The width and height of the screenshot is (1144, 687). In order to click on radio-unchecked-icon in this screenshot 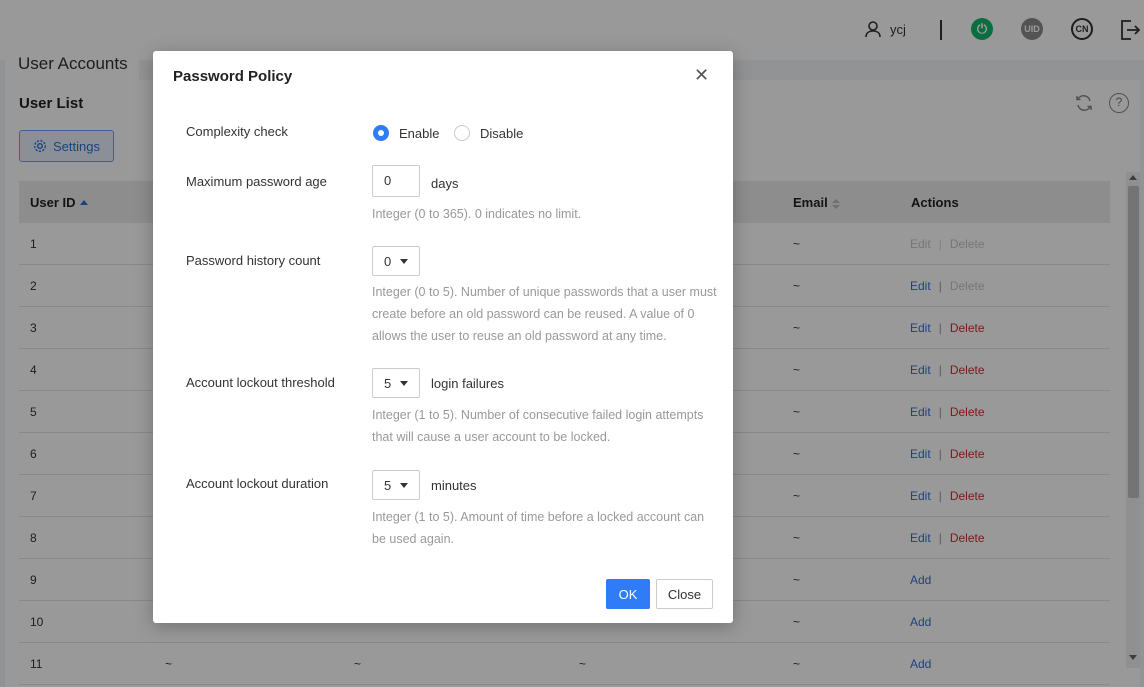, I will do `click(462, 133)`.